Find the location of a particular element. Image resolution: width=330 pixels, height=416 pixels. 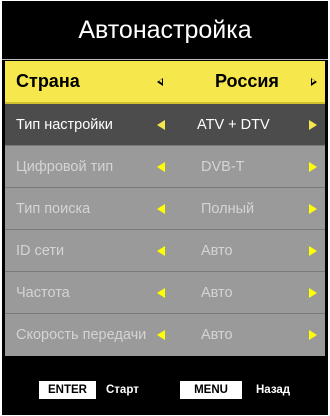

row-symbol-rate-value: Авто is located at coordinates (217, 335).